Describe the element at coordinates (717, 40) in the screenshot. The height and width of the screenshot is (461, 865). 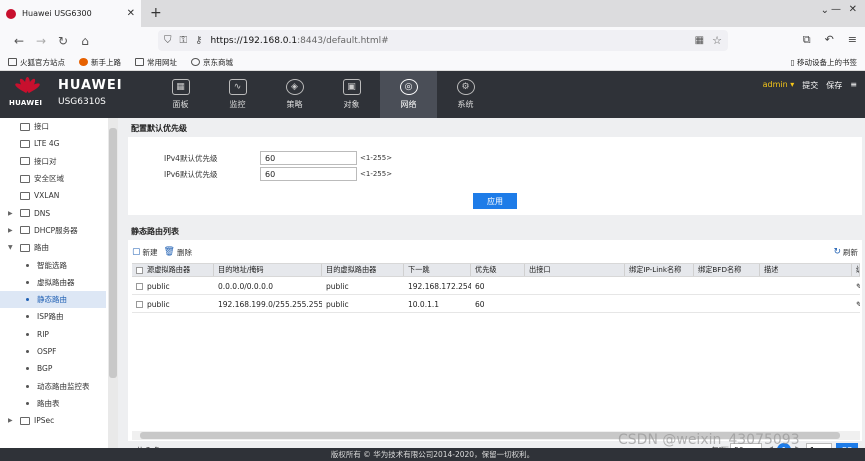
I see `bookmark-star-icon: ☆` at that location.